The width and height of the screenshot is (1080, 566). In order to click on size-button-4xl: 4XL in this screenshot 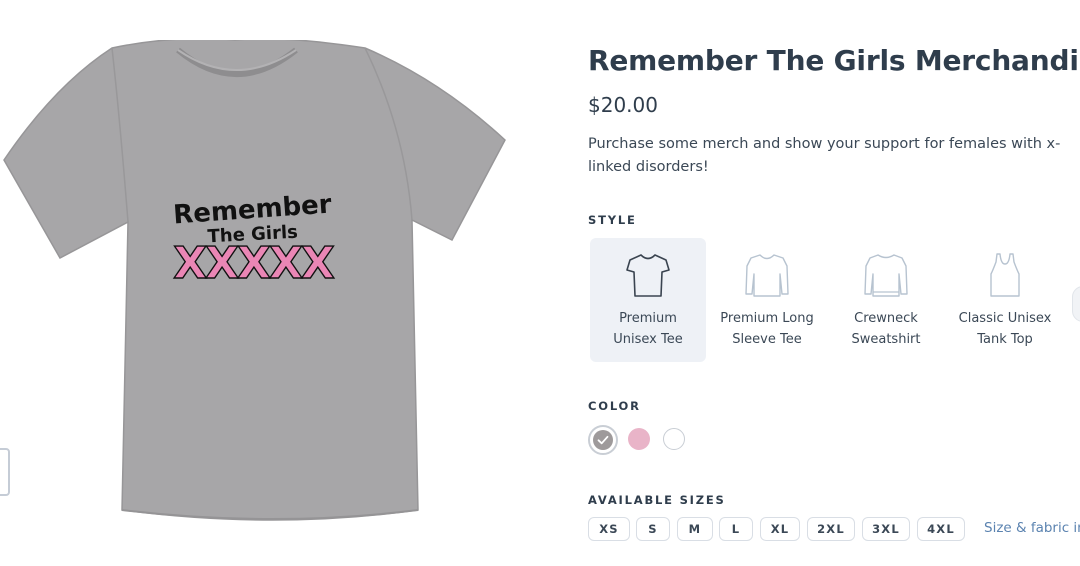, I will do `click(941, 529)`.